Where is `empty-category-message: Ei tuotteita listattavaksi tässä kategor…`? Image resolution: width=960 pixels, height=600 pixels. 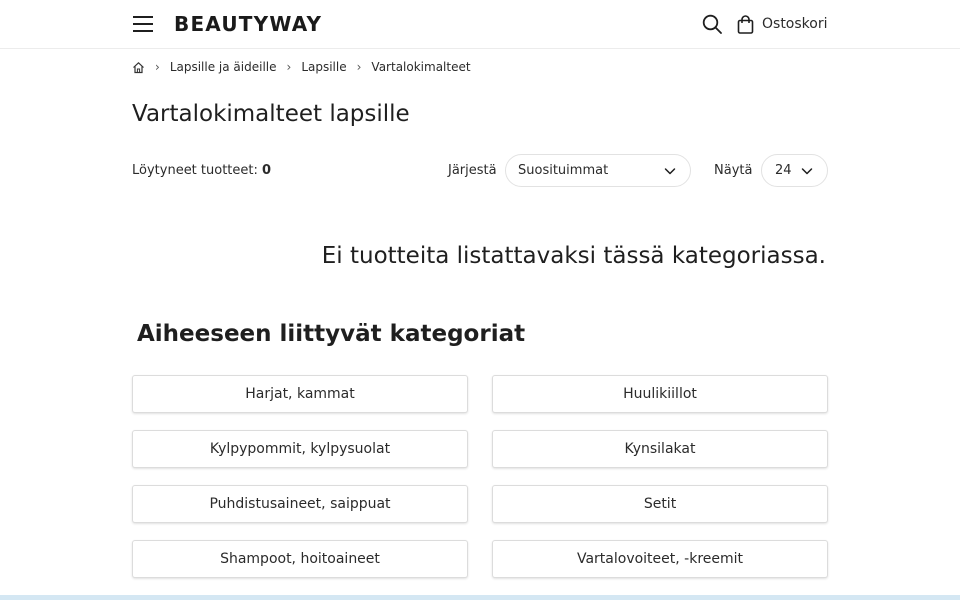
empty-category-message: Ei tuotteita listattavaksi tässä kategor… is located at coordinates (573, 256).